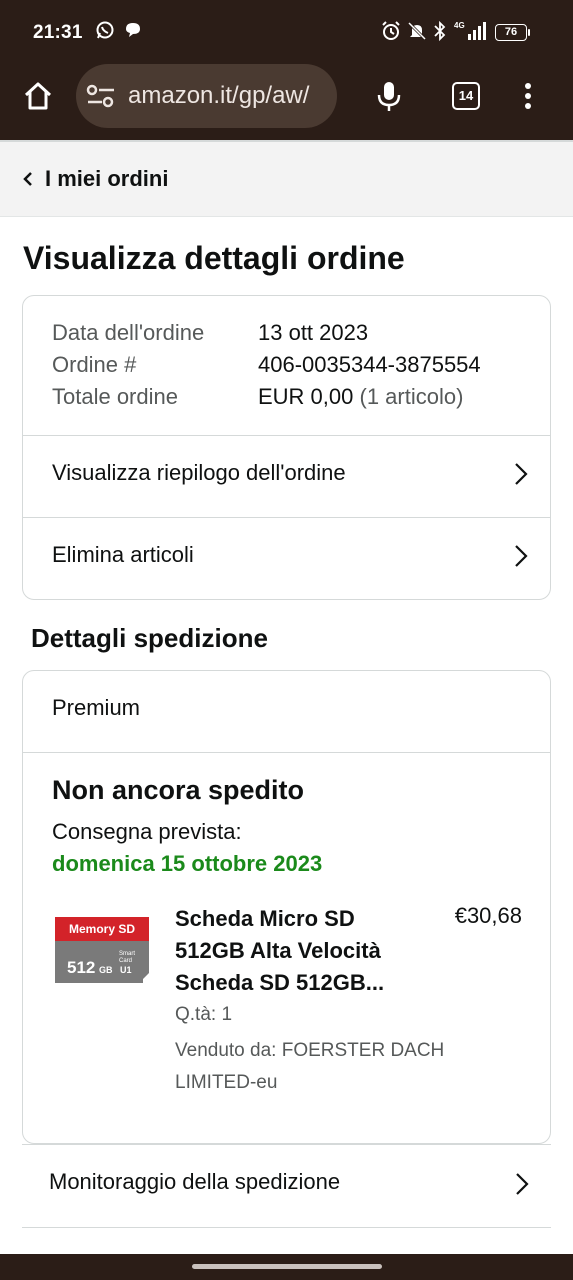  What do you see at coordinates (459, 25) in the screenshot?
I see `svg-text: 4G` at bounding box center [459, 25].